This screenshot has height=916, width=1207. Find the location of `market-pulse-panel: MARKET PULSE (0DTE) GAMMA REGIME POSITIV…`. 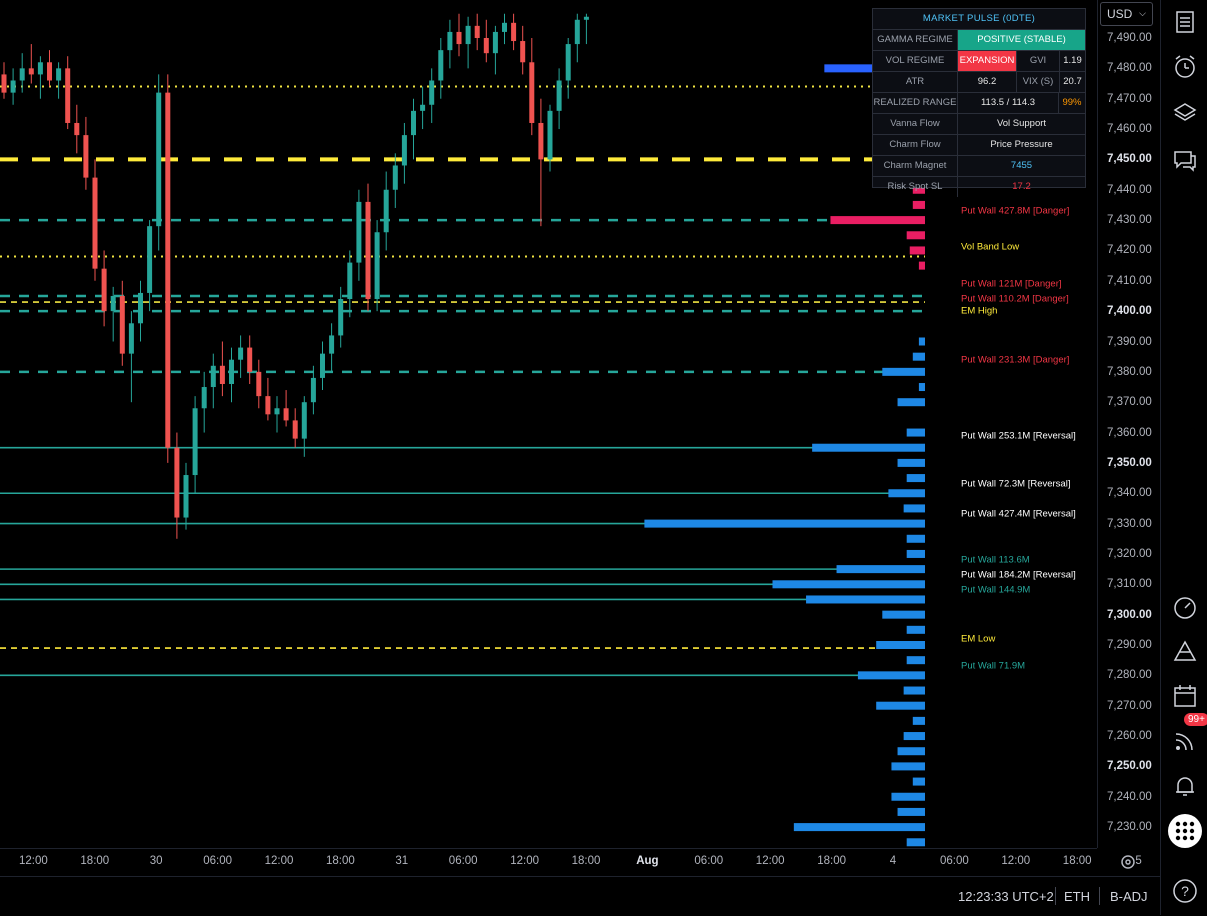

market-pulse-panel: MARKET PULSE (0DTE) GAMMA REGIME POSITIV… is located at coordinates (979, 102).